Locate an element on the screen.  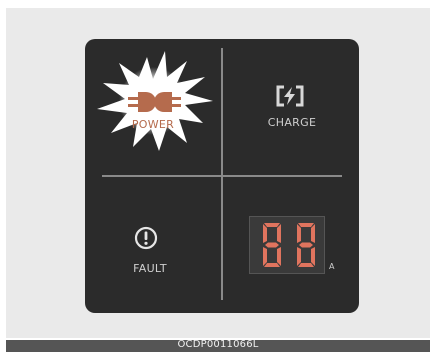
power-indicator: POWER is located at coordinates (153, 107).